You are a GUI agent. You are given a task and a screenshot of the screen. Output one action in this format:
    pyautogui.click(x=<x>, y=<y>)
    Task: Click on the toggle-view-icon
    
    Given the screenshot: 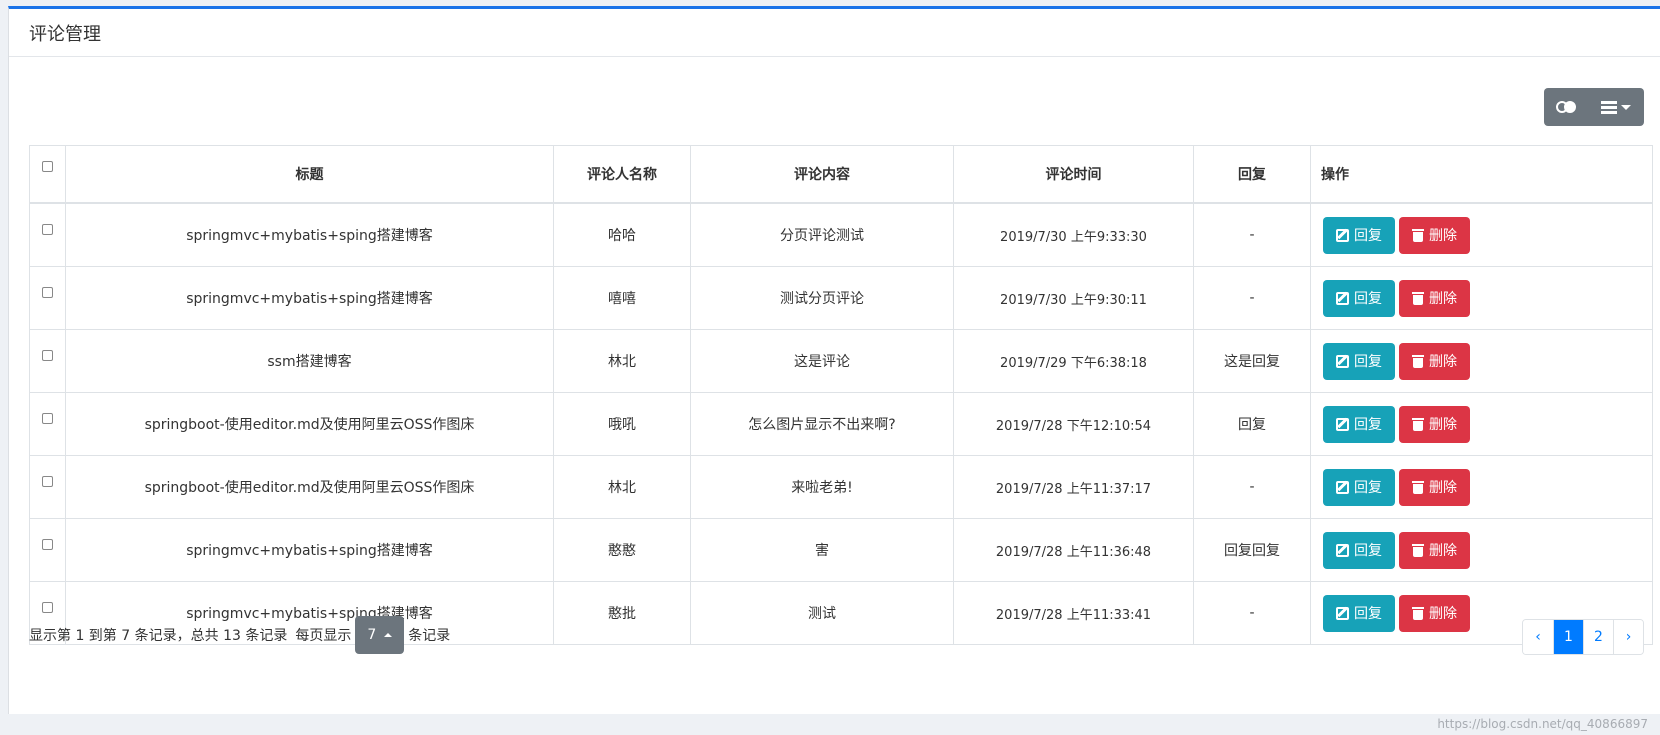 What is the action you would take?
    pyautogui.click(x=1566, y=107)
    